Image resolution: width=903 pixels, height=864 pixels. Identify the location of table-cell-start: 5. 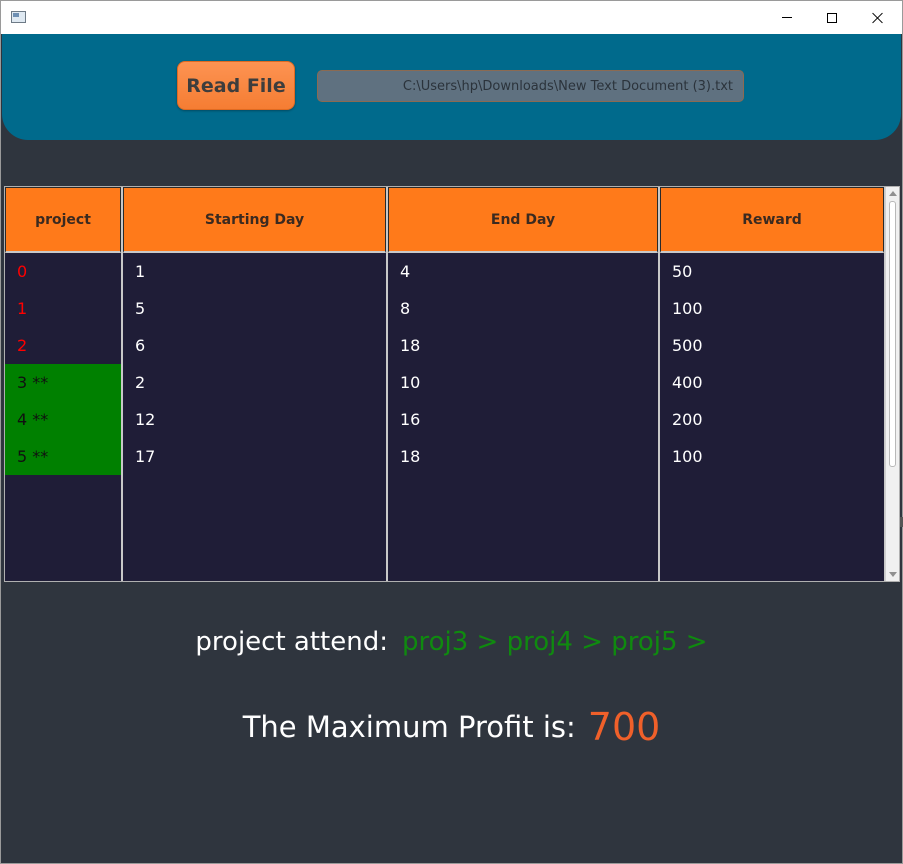
(254, 308).